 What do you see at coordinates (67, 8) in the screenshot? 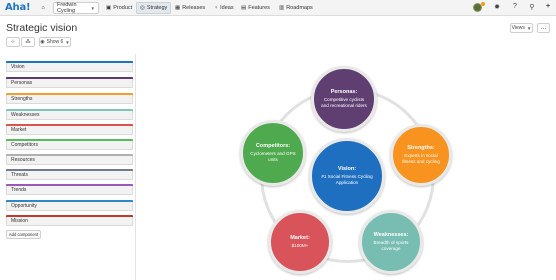
I see `product-selector-label: Fredwin Cycling` at bounding box center [67, 8].